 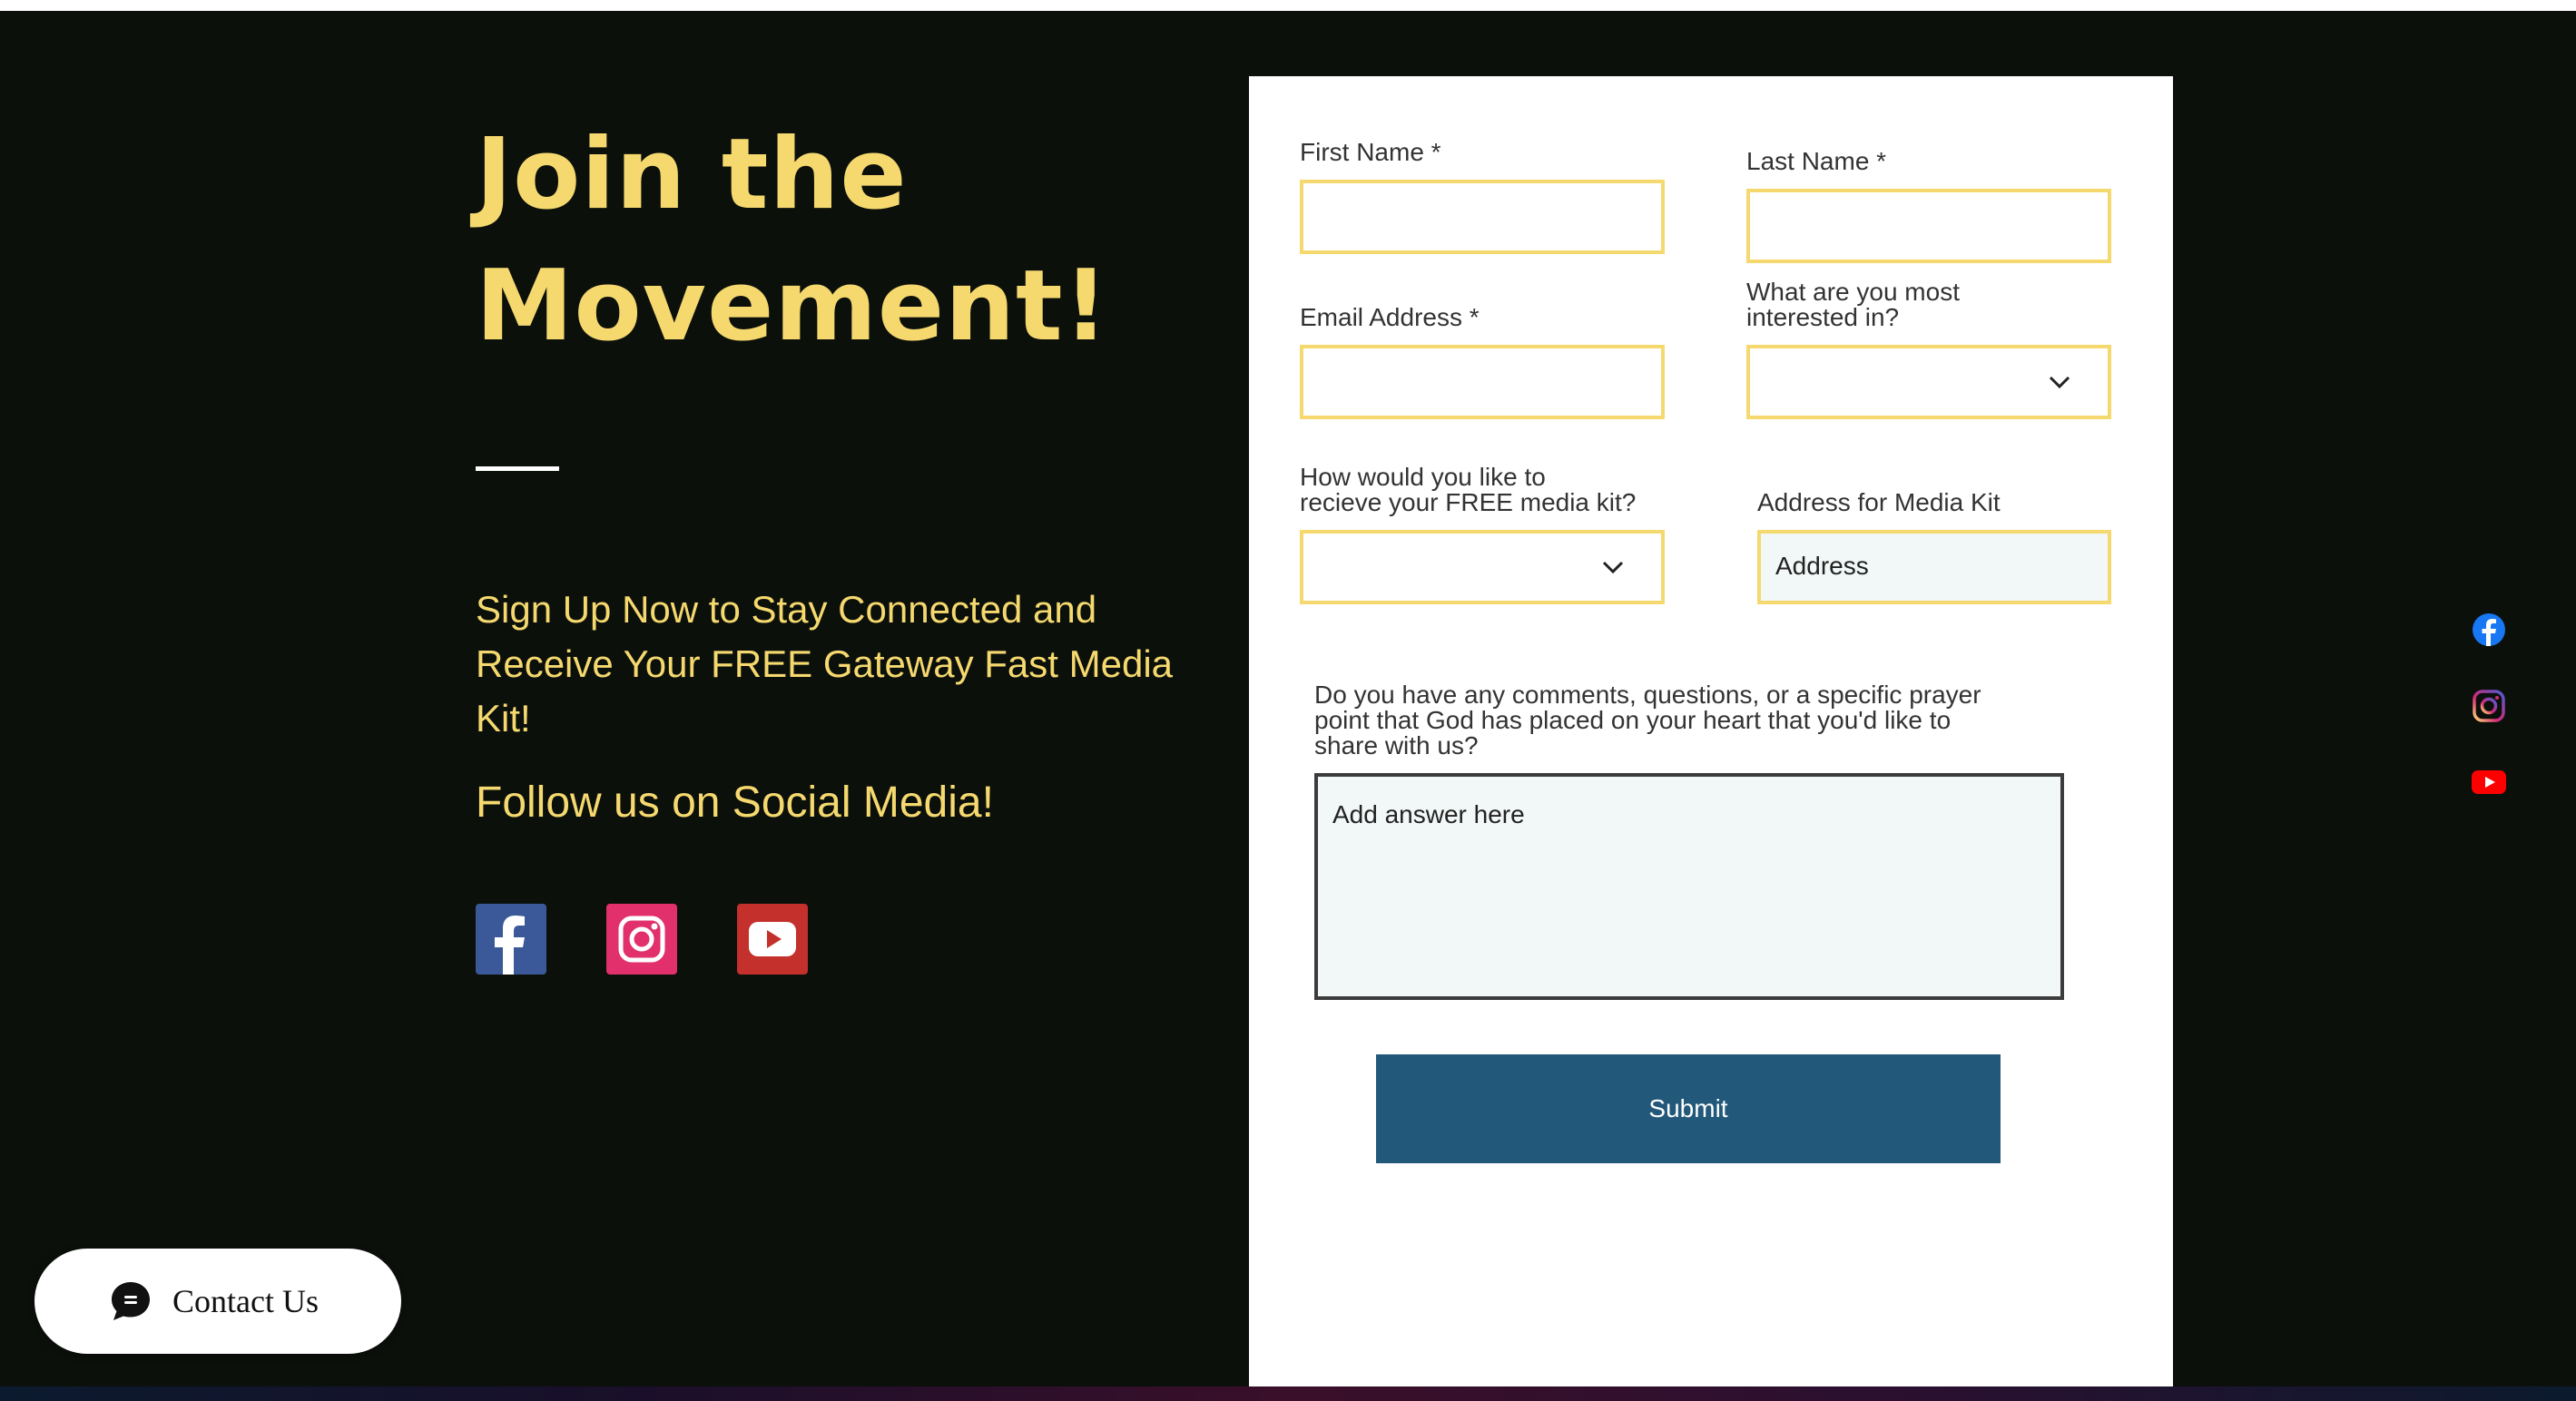 What do you see at coordinates (1390, 317) in the screenshot?
I see `email-label: Email Address *` at bounding box center [1390, 317].